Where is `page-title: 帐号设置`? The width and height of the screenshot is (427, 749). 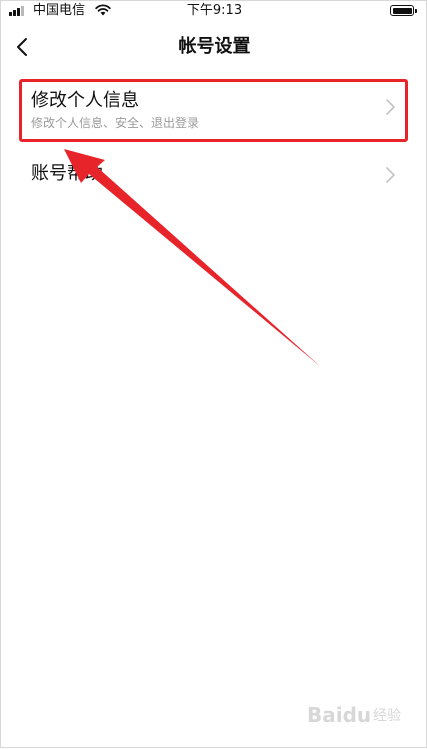 page-title: 帐号设置 is located at coordinates (214, 46).